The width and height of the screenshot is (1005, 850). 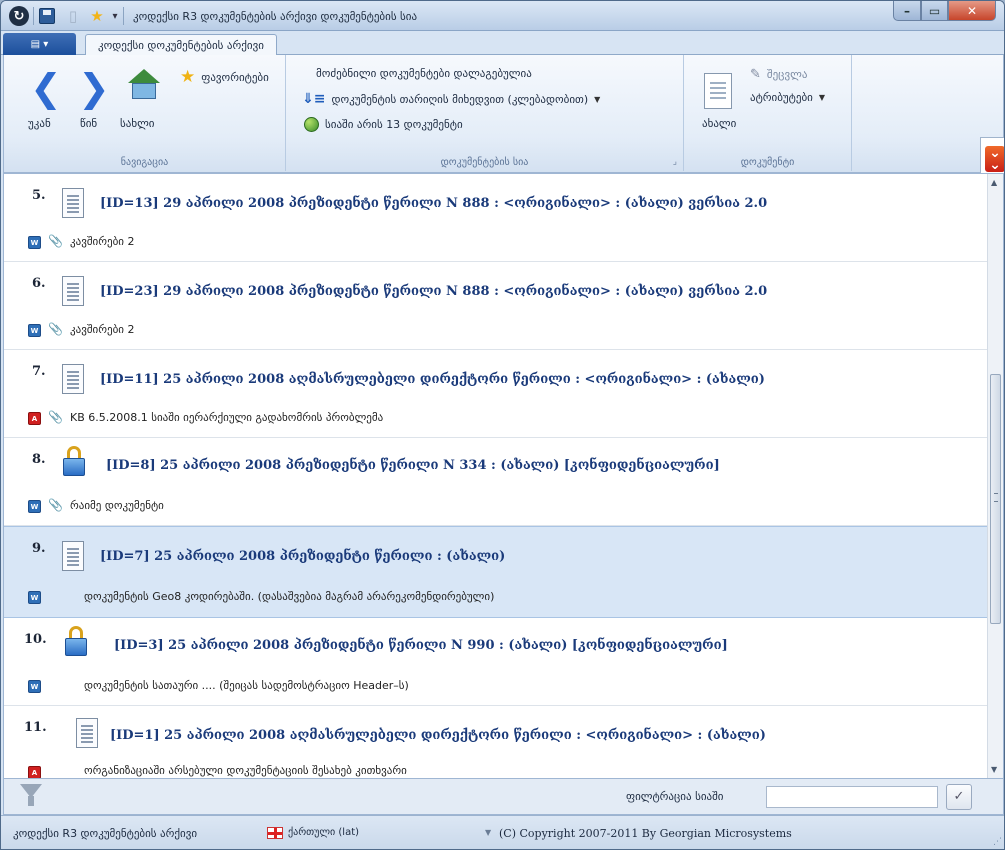 What do you see at coordinates (47, 16) in the screenshot?
I see `save-icon` at bounding box center [47, 16].